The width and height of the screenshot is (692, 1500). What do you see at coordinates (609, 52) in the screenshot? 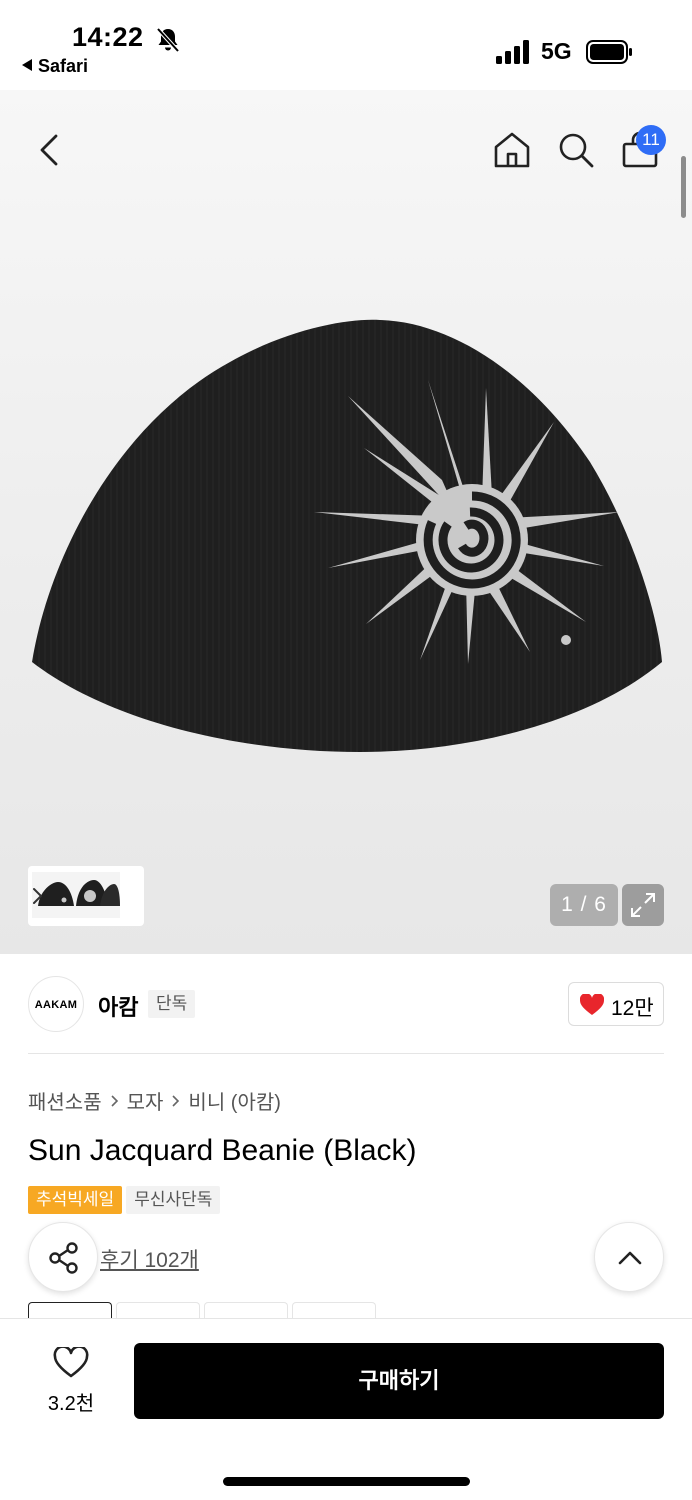
I see `battery-icon` at bounding box center [609, 52].